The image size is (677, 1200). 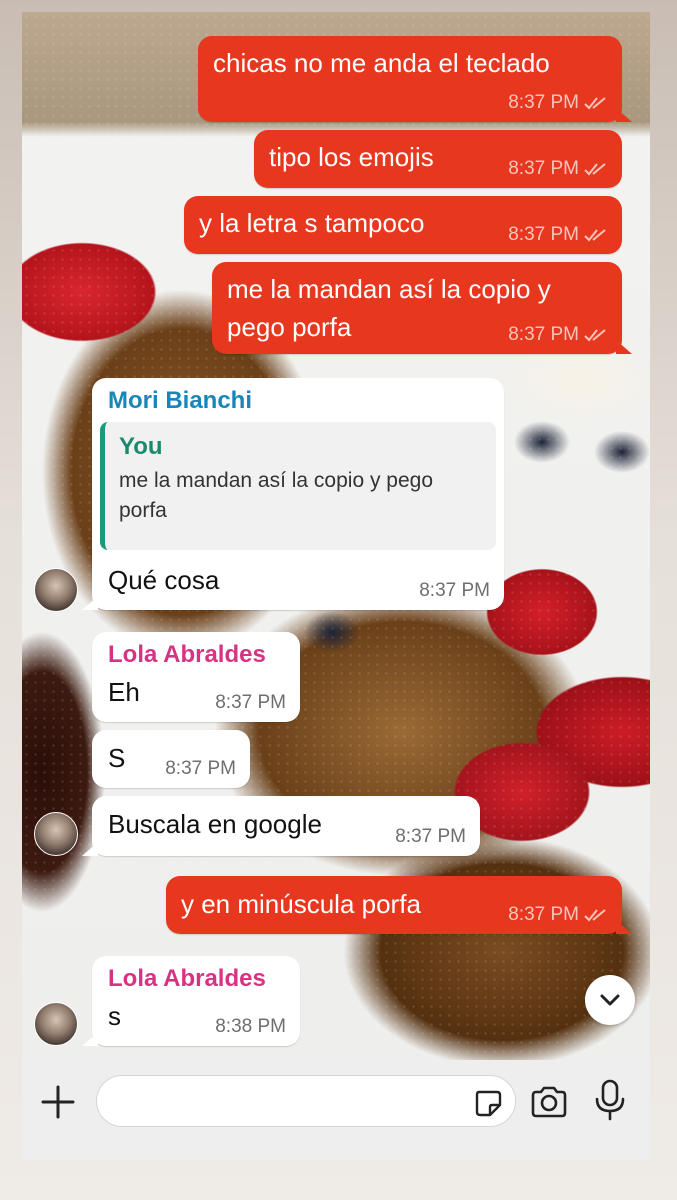 I want to click on sender-name: Mori Bianchi, so click(x=180, y=400).